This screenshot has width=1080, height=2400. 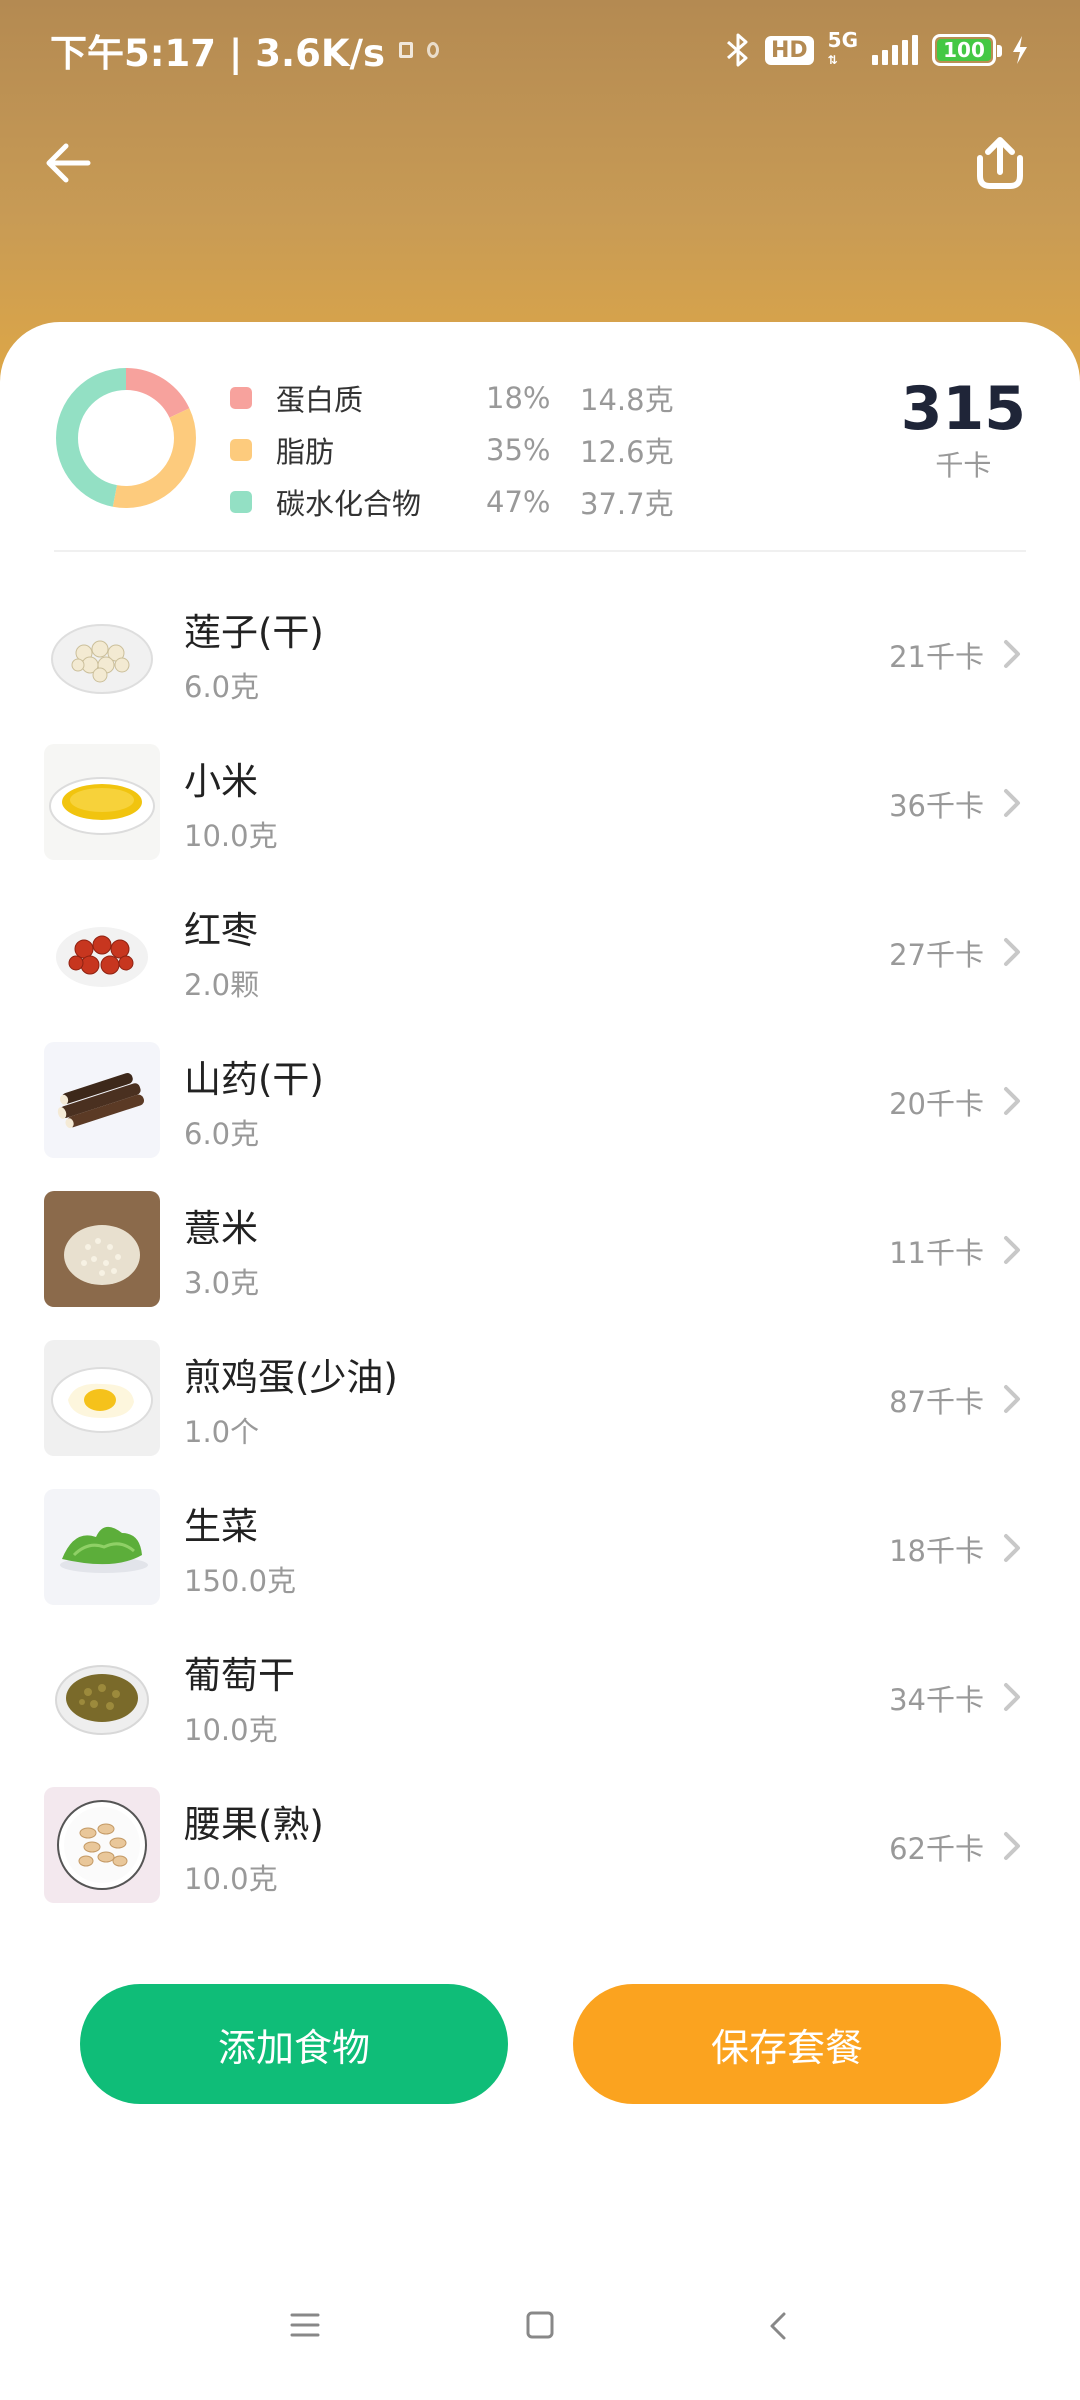 I want to click on menu-icon, so click(x=305, y=2325).